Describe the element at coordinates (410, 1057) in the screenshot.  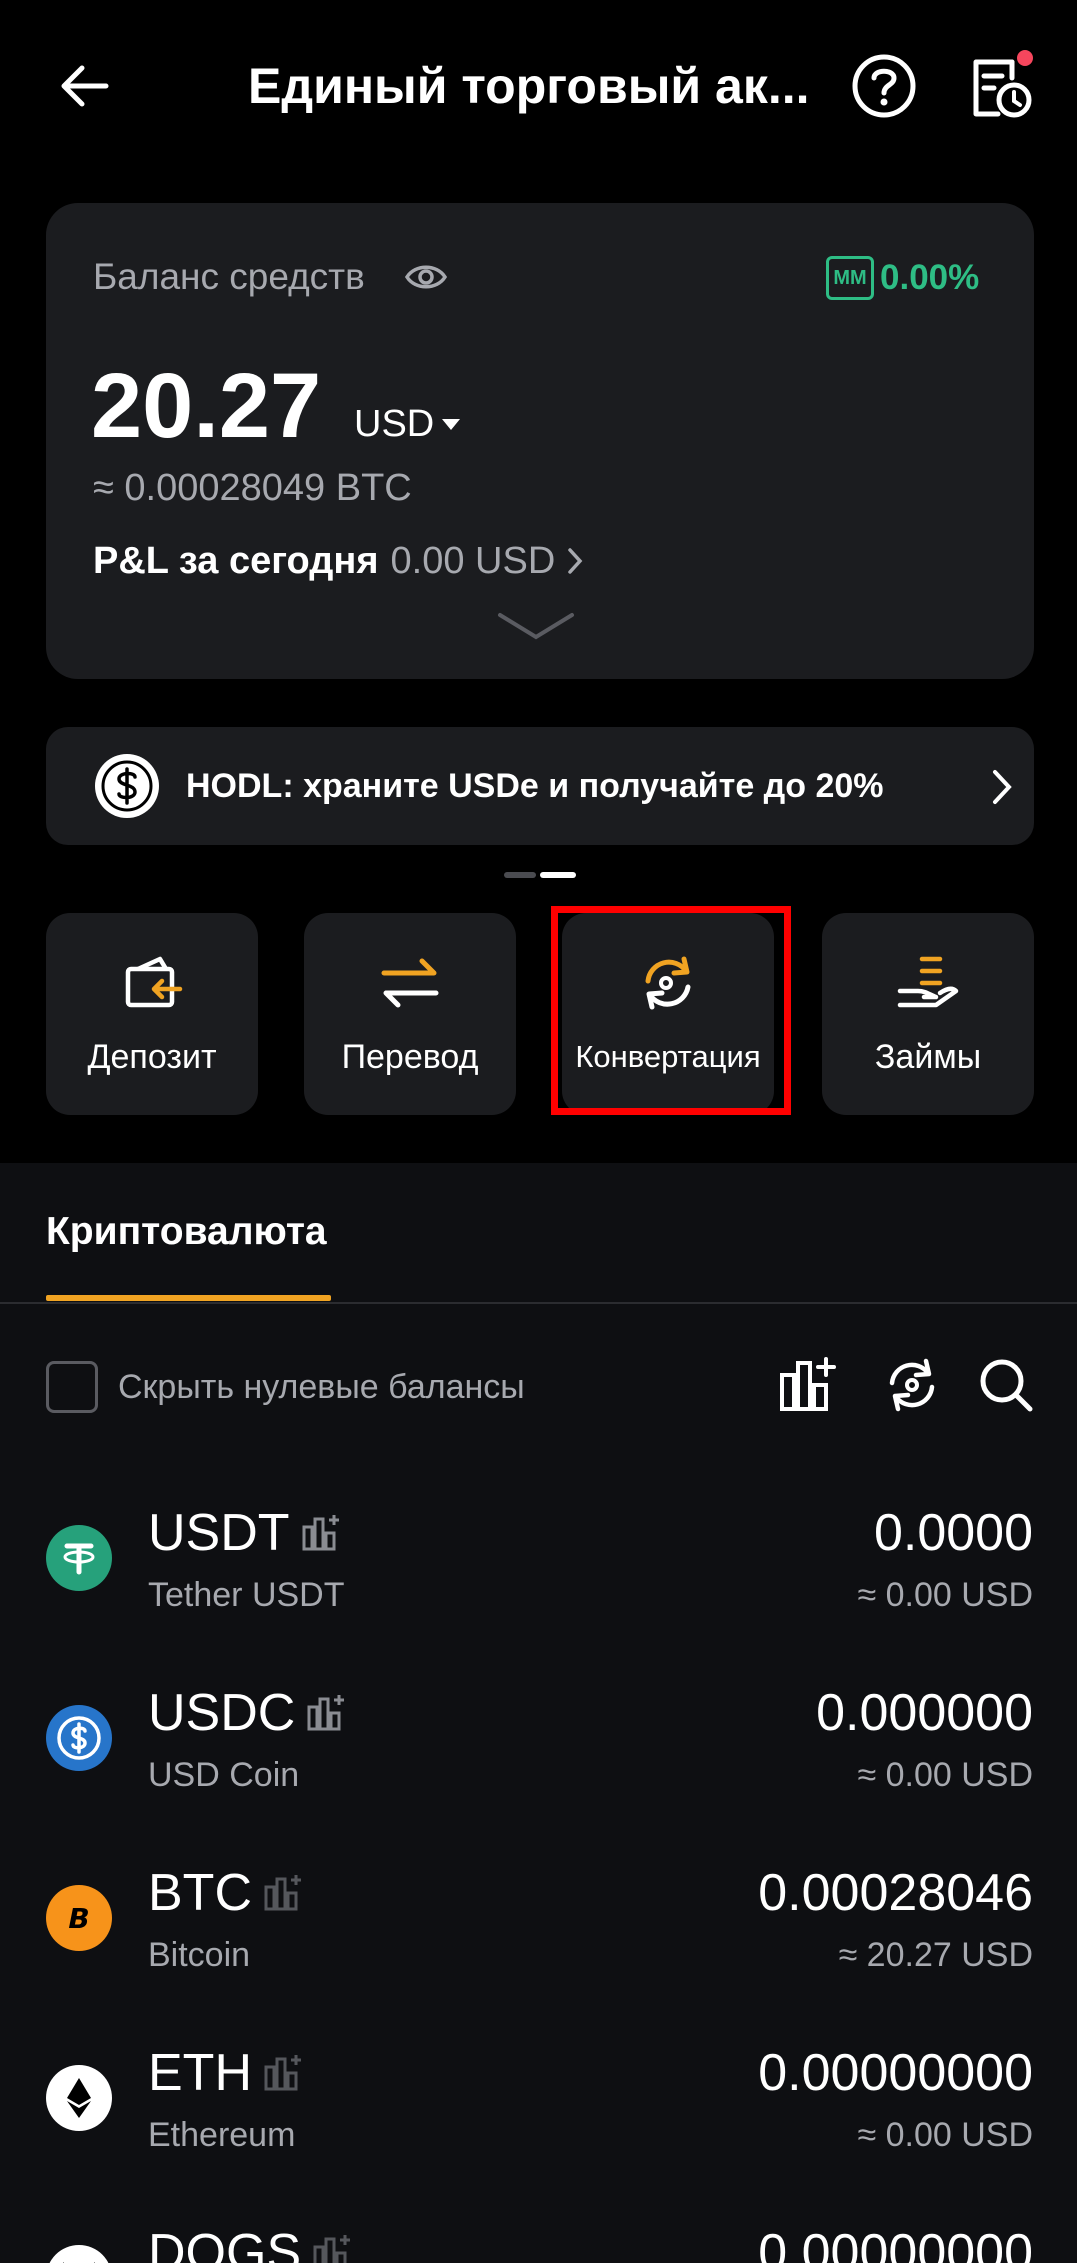
I see `transfer-label: Перевод` at that location.